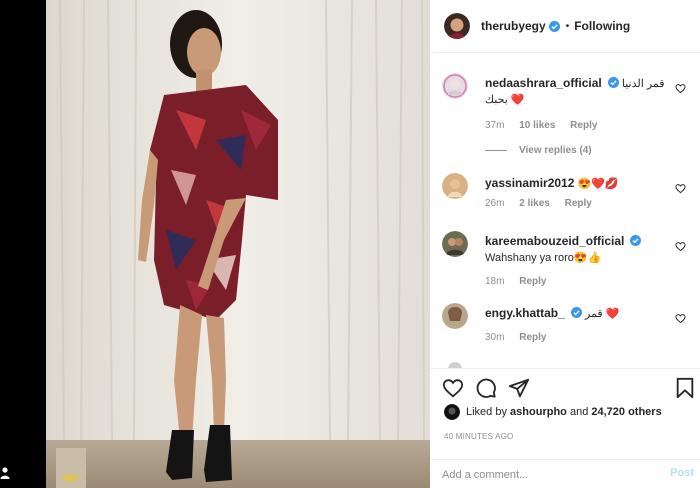 The image size is (700, 488). Describe the element at coordinates (494, 203) in the screenshot. I see `comment-time: 26m` at that location.